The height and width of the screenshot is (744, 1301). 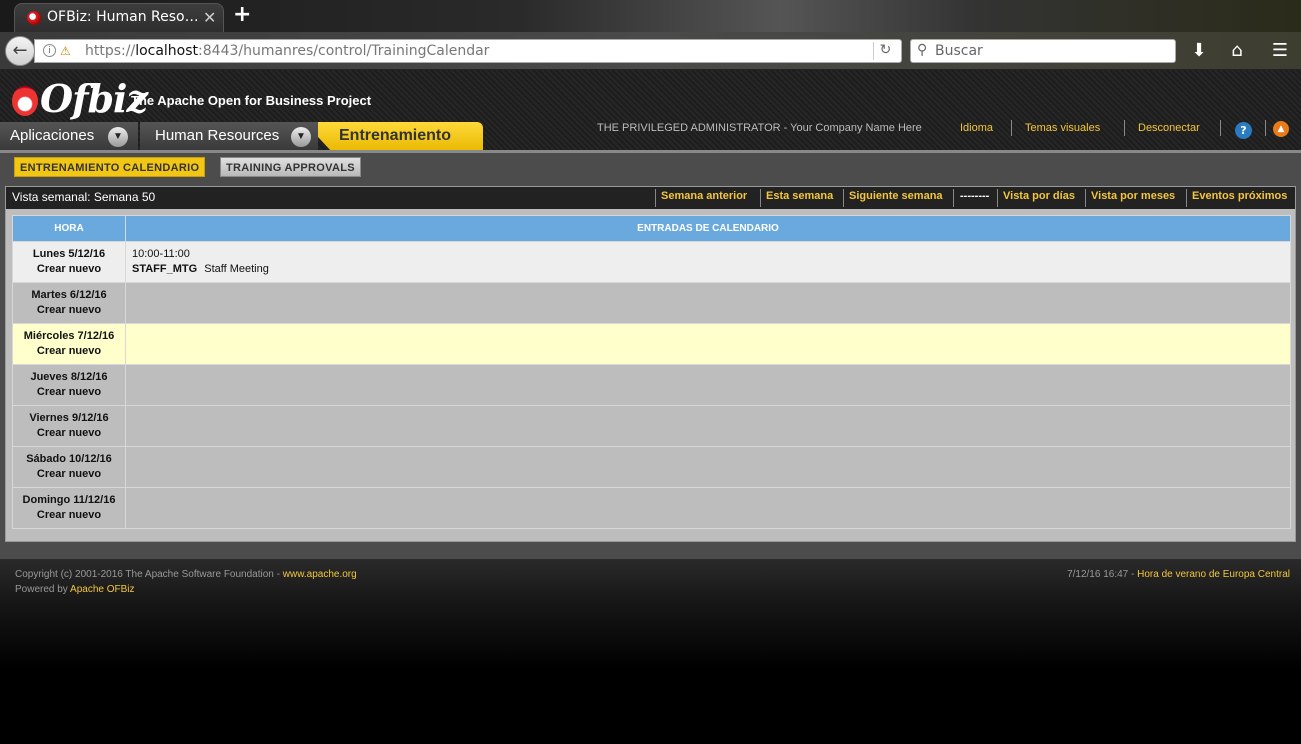 What do you see at coordinates (1213, 574) in the screenshot?
I see `timezone-link: Hora de verano de Europa Central` at bounding box center [1213, 574].